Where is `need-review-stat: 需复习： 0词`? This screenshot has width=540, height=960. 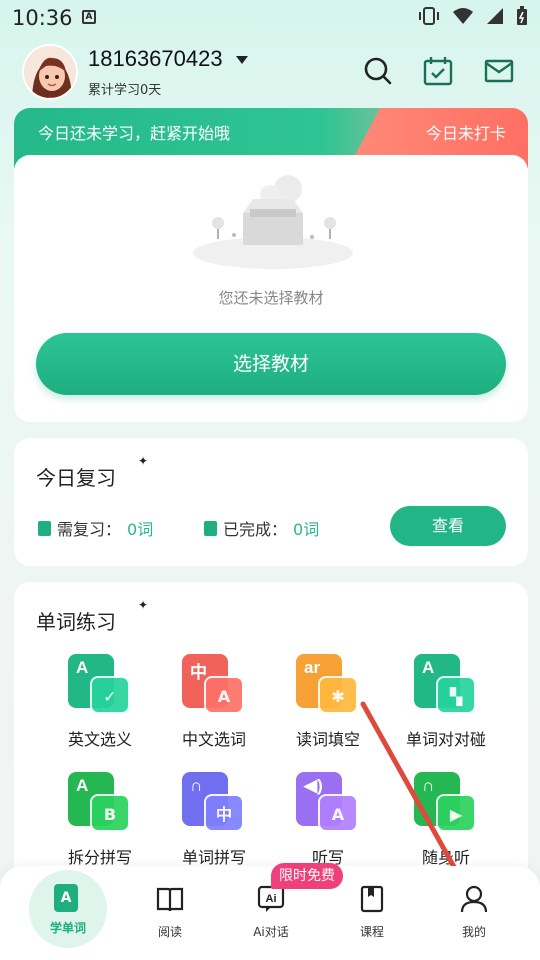 need-review-stat: 需复习： 0词 is located at coordinates (95, 528).